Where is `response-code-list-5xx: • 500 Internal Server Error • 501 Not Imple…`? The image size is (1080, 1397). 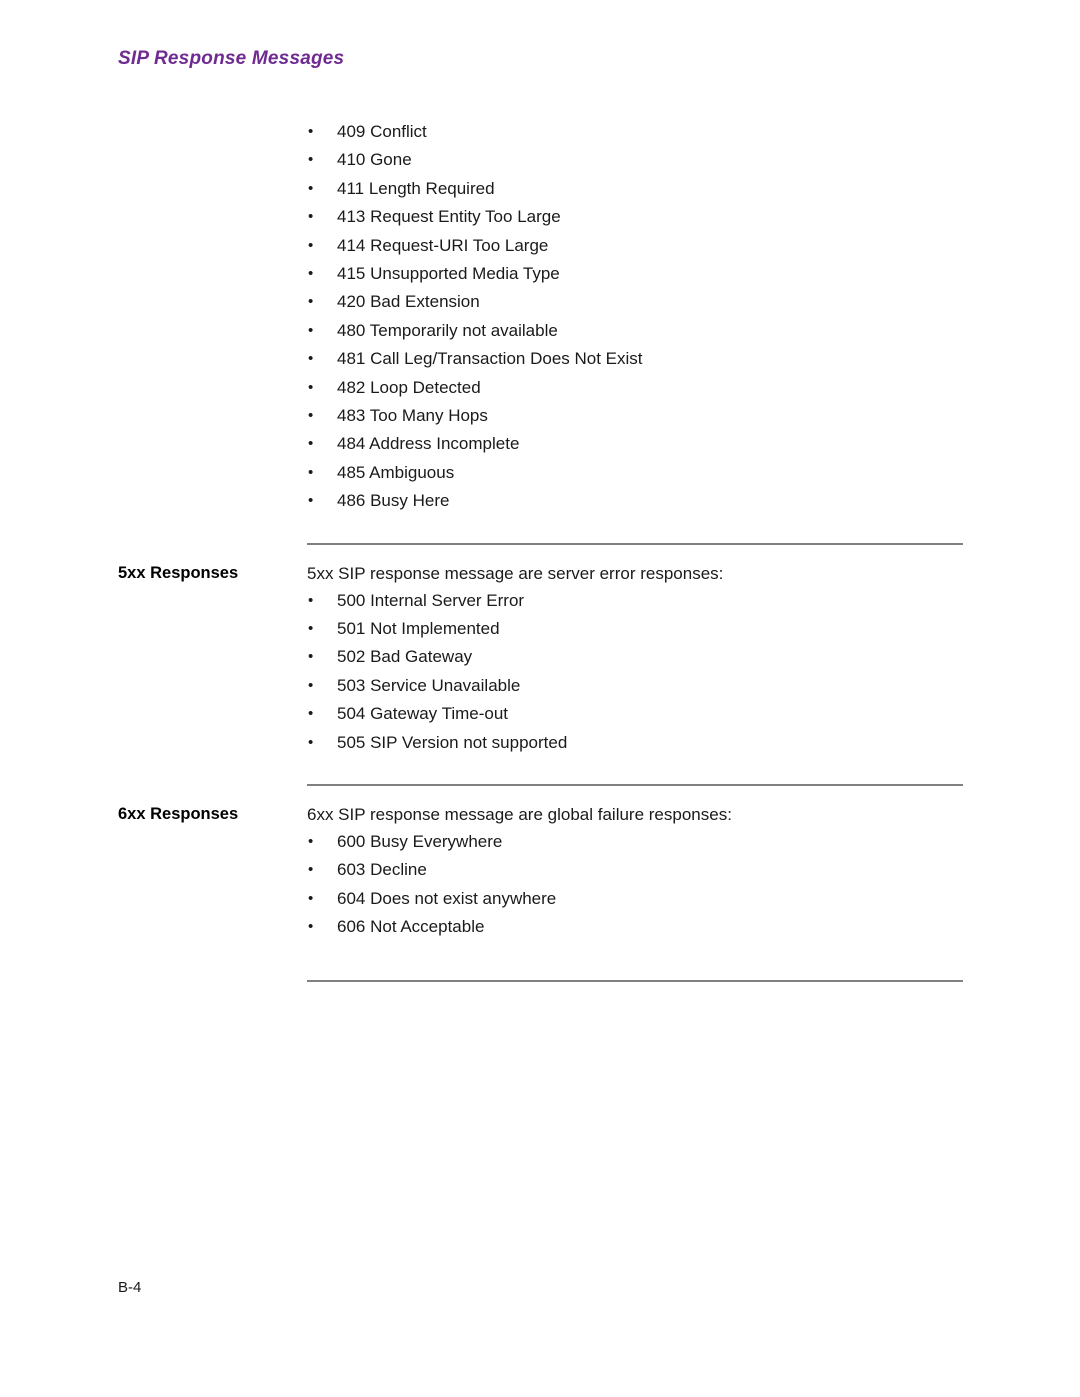 response-code-list-5xx: • 500 Internal Server Error • 501 Not Imple… is located at coordinates (437, 672).